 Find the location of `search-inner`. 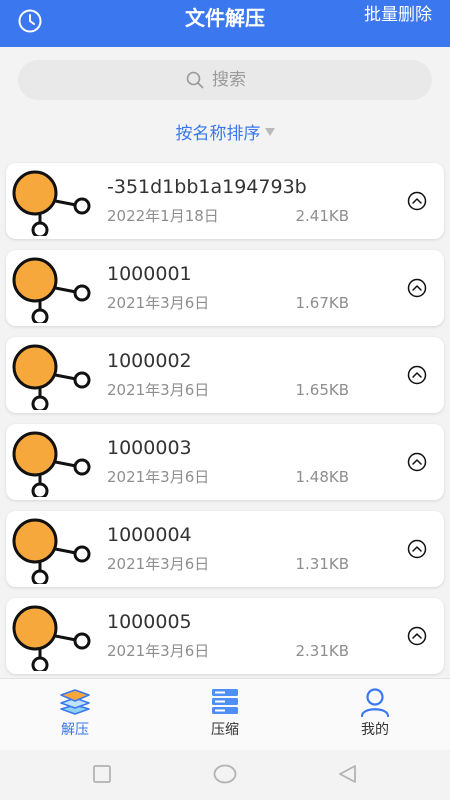

search-inner is located at coordinates (225, 80).